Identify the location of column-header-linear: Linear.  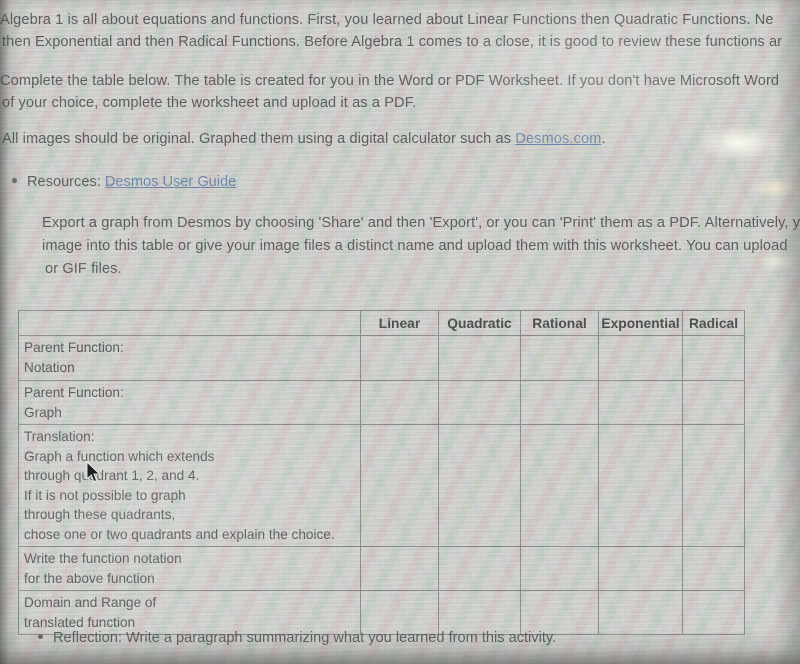
(399, 323).